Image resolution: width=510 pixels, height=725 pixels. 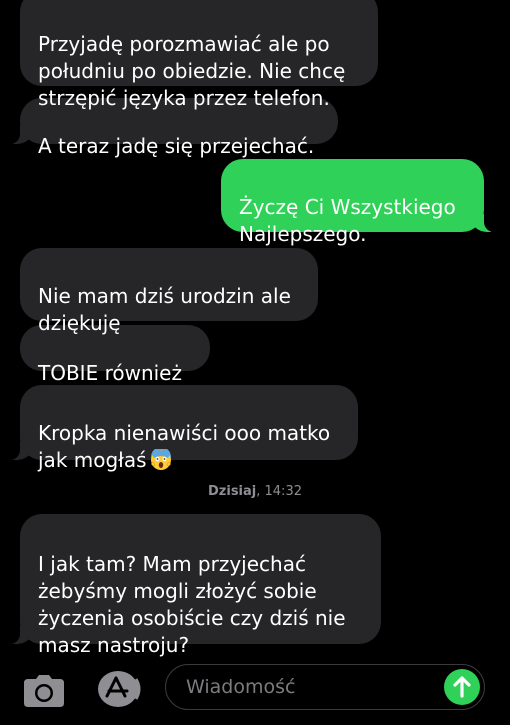 What do you see at coordinates (232, 491) in the screenshot?
I see `timestamp-day: Dzisiaj` at bounding box center [232, 491].